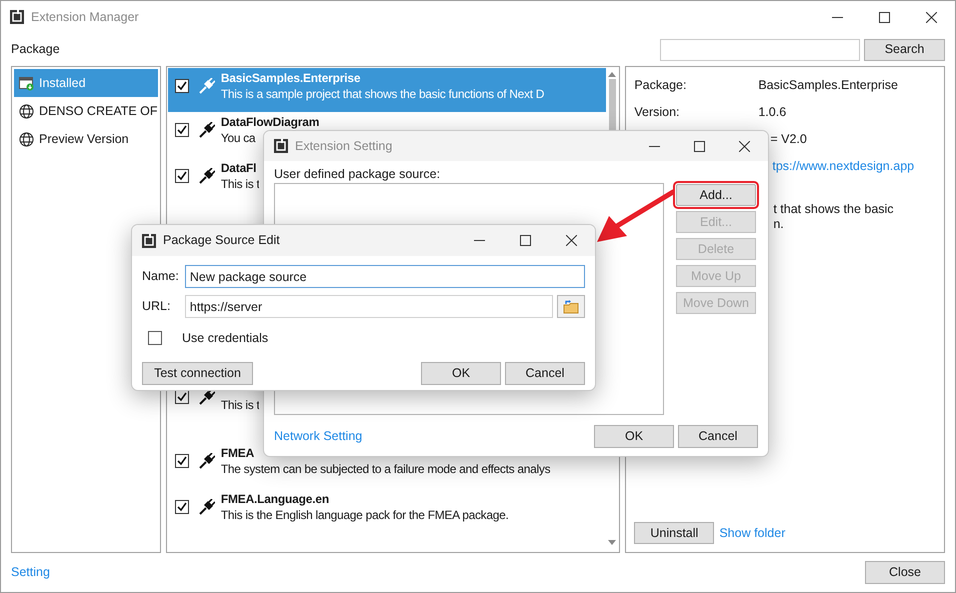  Describe the element at coordinates (157, 307) in the screenshot. I see `url-label: URL:` at that location.